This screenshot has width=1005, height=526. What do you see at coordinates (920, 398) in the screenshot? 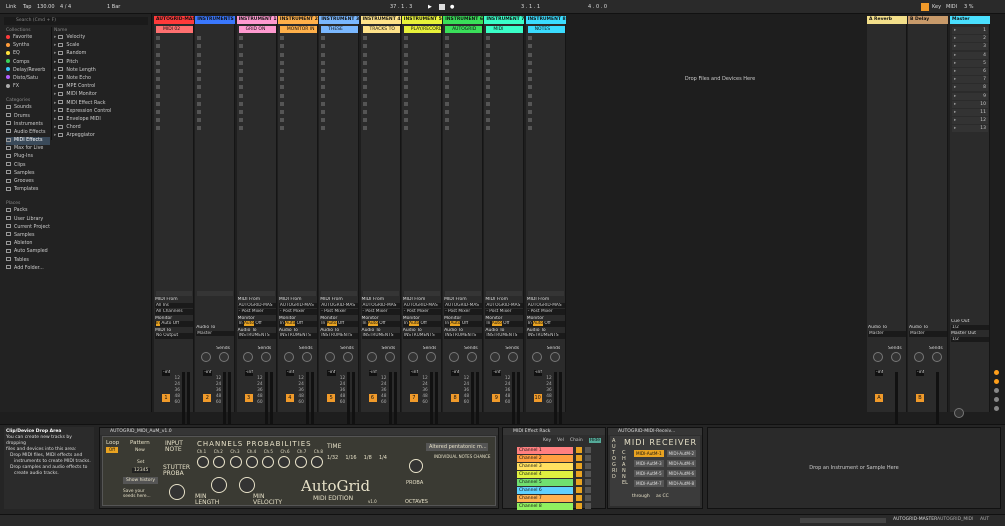
I see `return-activator: B` at bounding box center [920, 398].